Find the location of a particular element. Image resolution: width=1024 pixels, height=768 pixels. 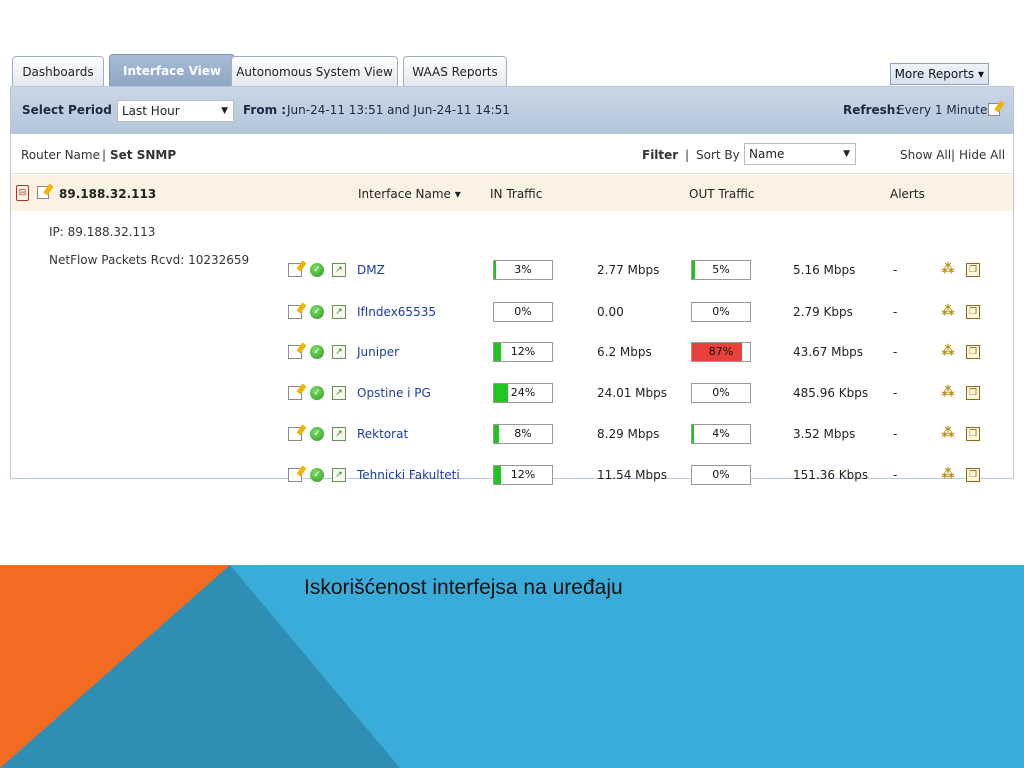

out-traffic-rate: 43.67 Mbps is located at coordinates (828, 352).